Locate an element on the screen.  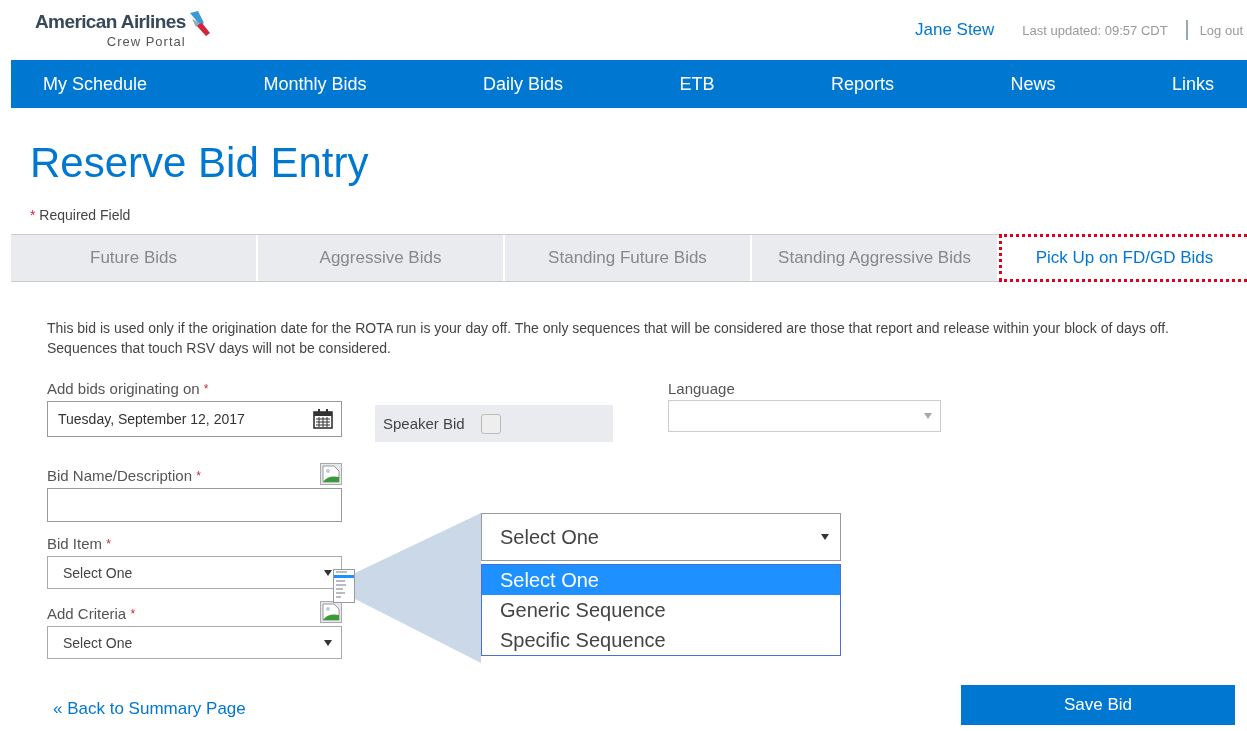
field-label: Add bids originating on is located at coordinates (123, 388).